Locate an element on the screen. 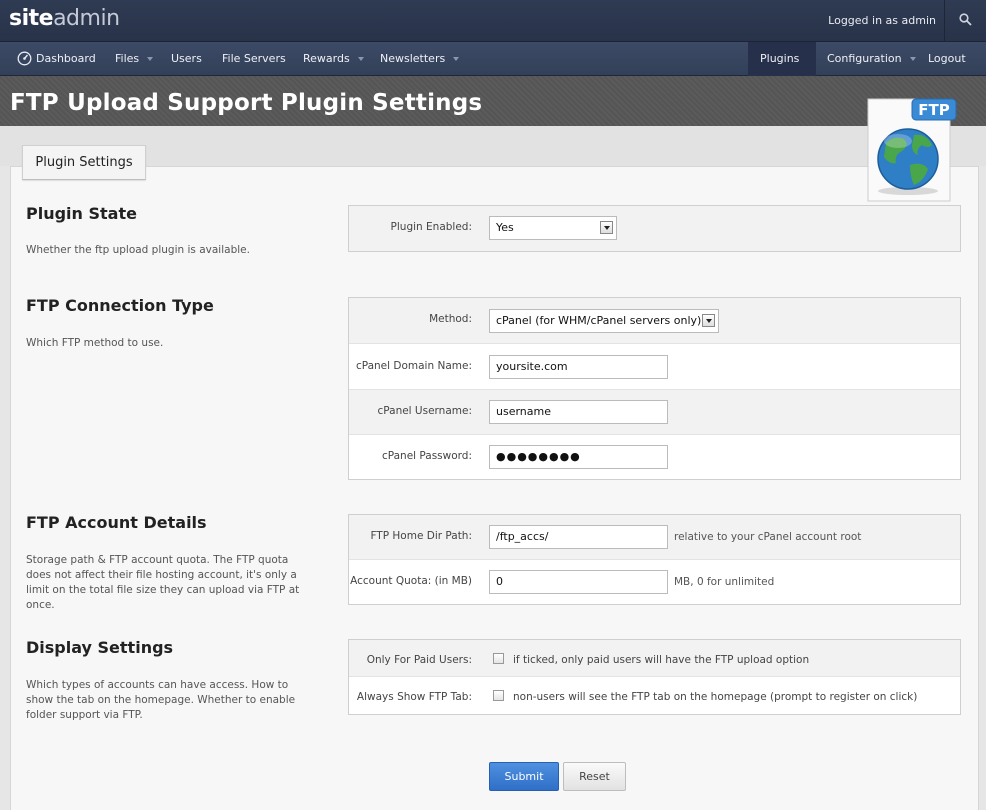  panel-plugin-state: Plugin Enabled: Yes is located at coordinates (654, 228).